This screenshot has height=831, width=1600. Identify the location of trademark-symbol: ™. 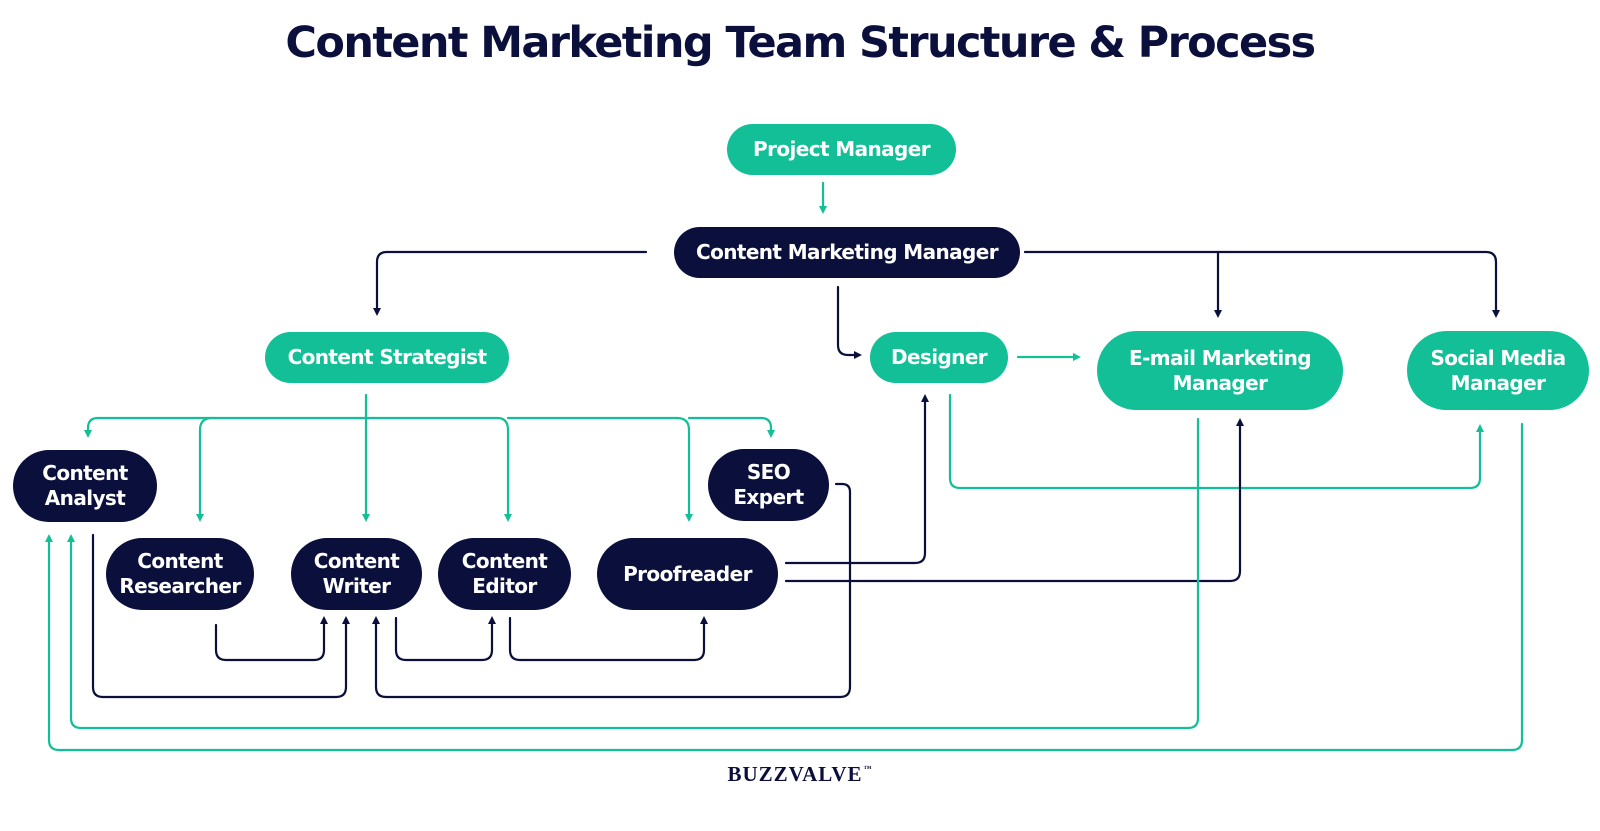
(868, 768).